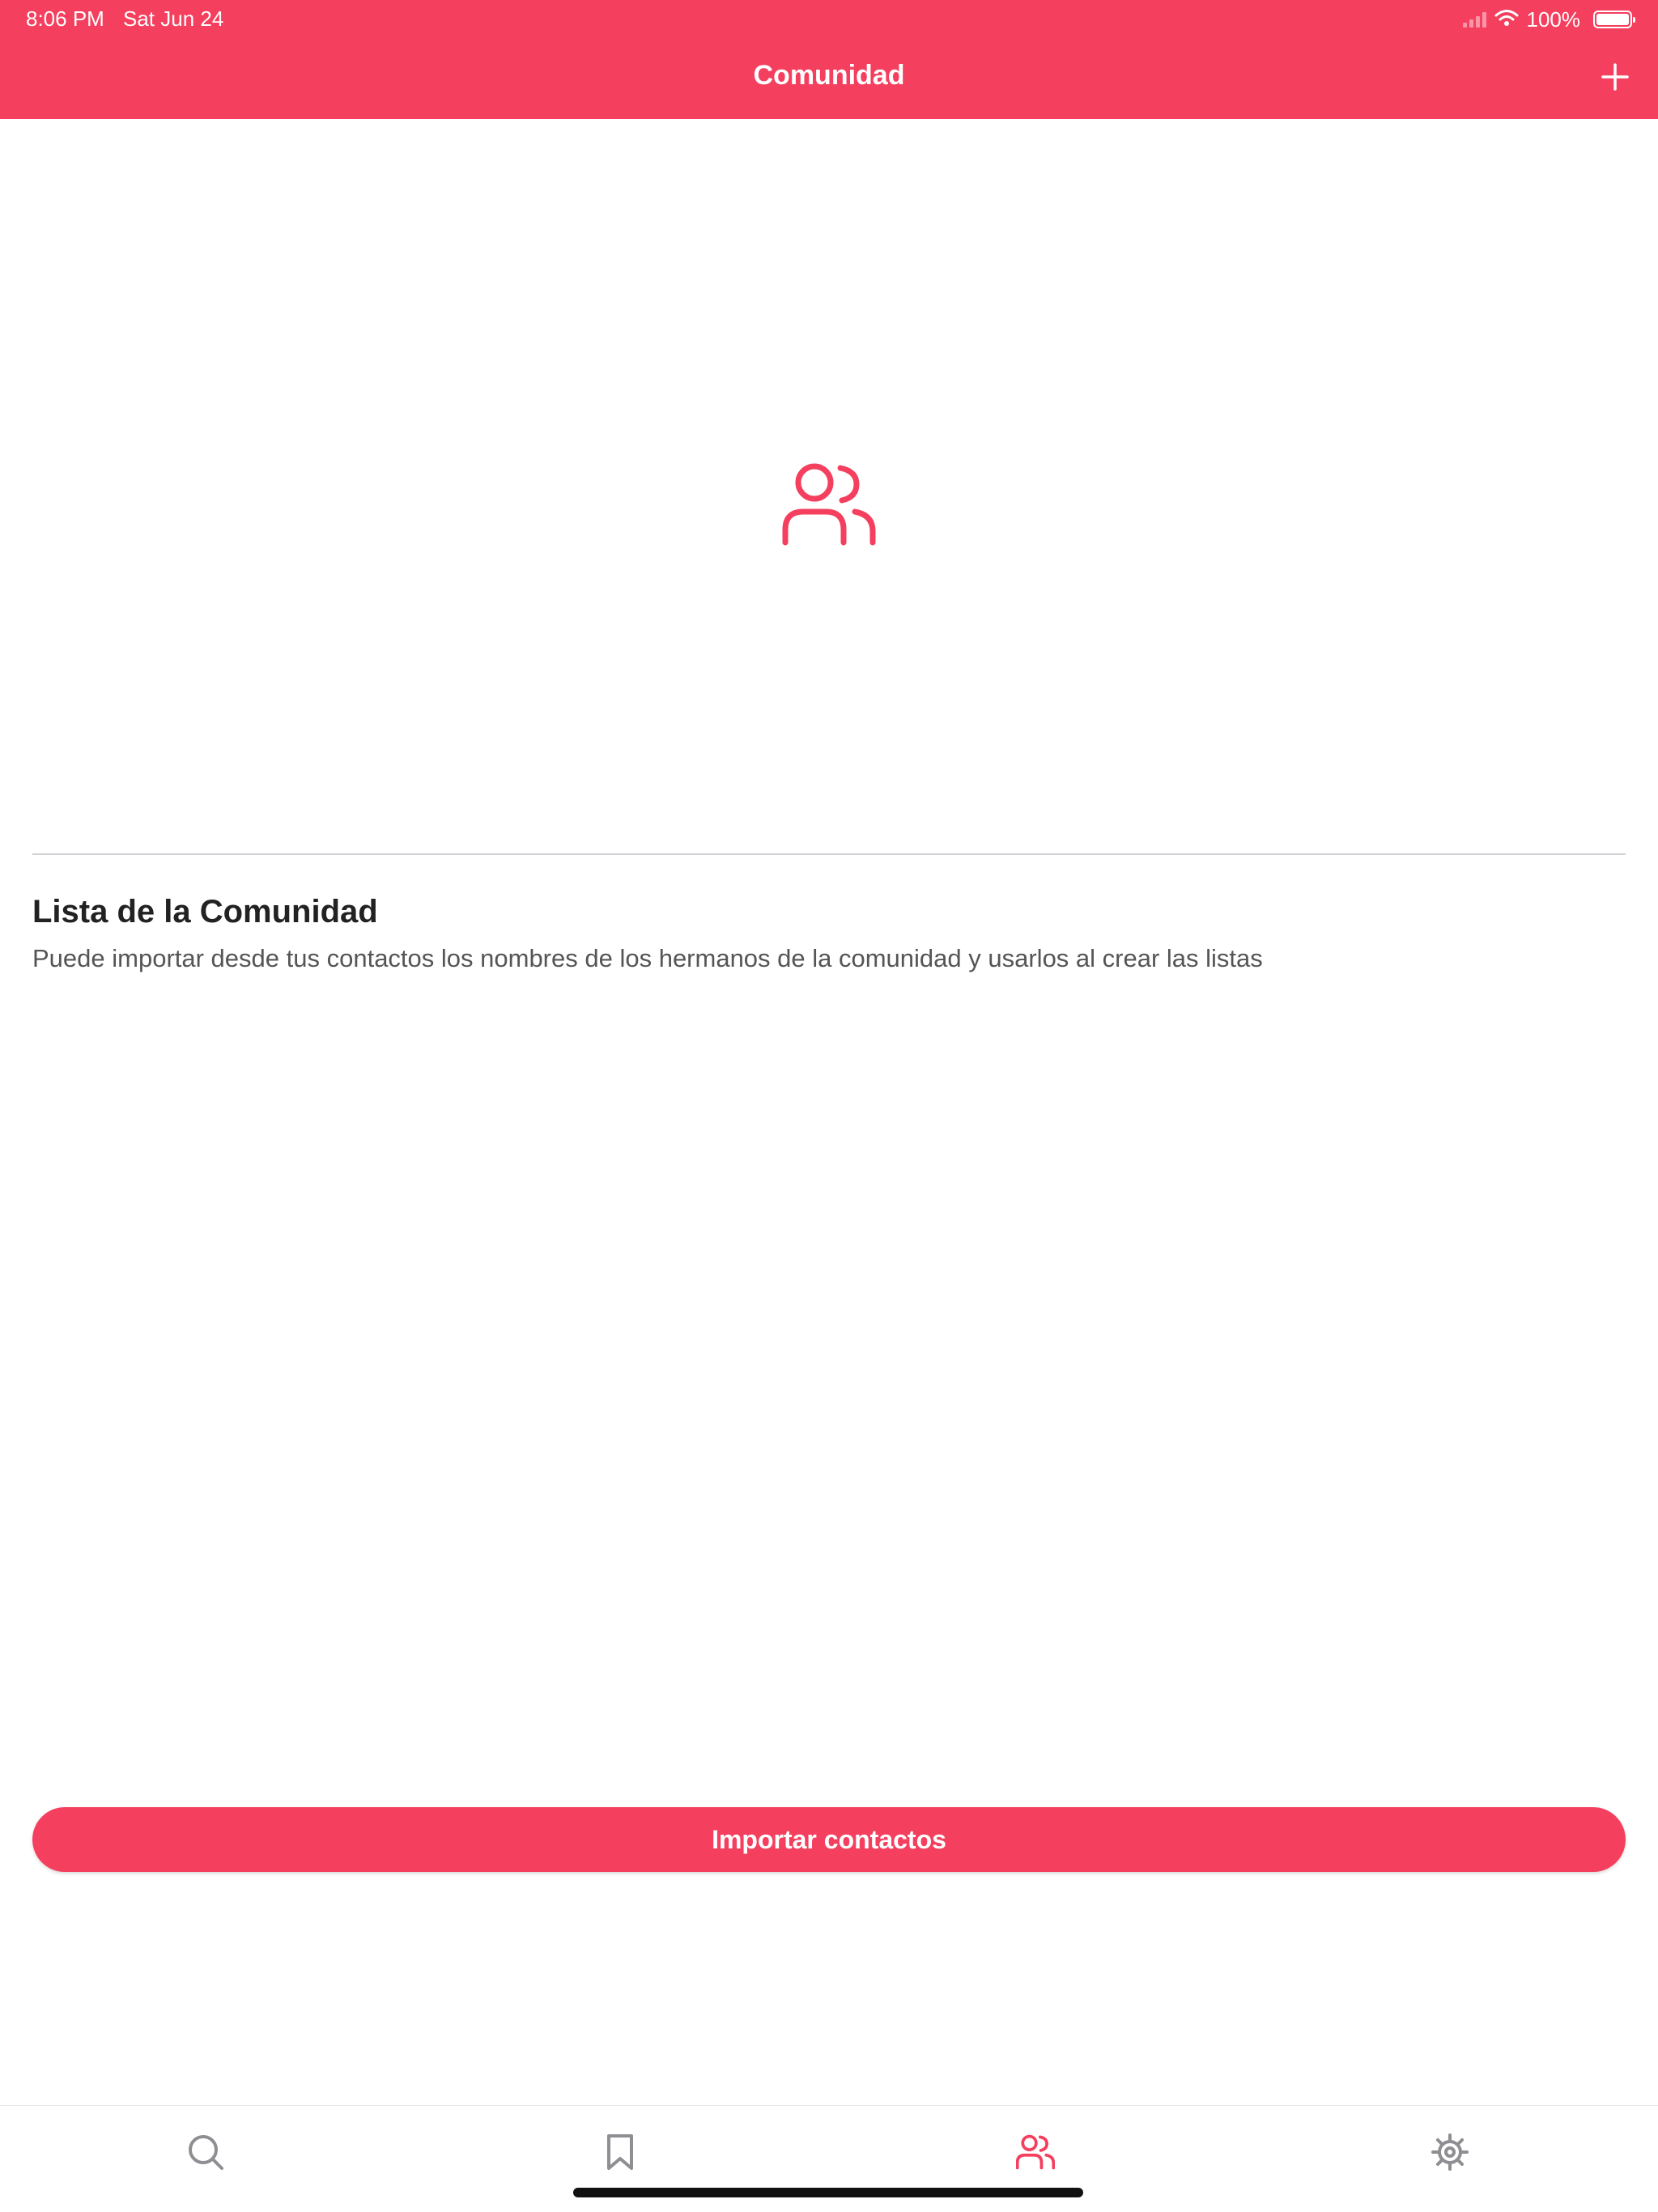 Image resolution: width=1658 pixels, height=2212 pixels. I want to click on bookmark-icon, so click(620, 2152).